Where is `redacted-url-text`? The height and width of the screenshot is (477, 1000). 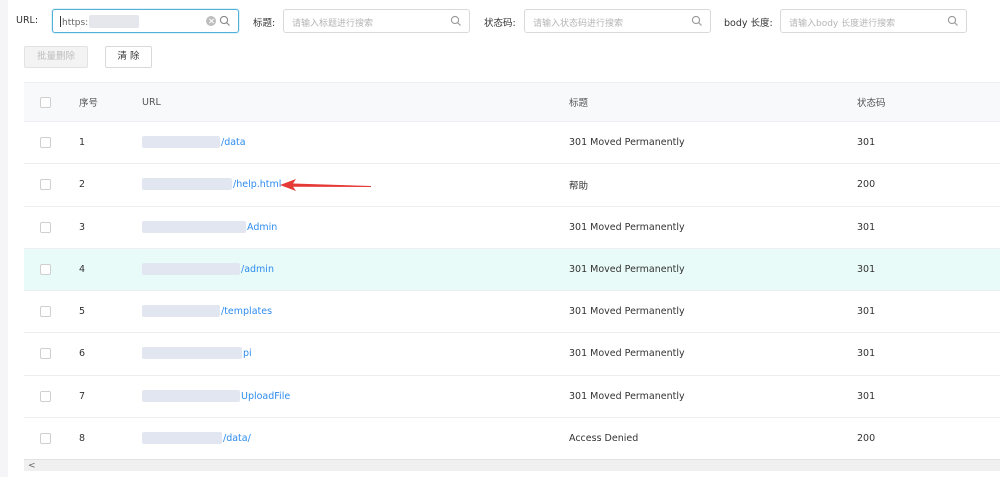
redacted-url-text is located at coordinates (114, 21).